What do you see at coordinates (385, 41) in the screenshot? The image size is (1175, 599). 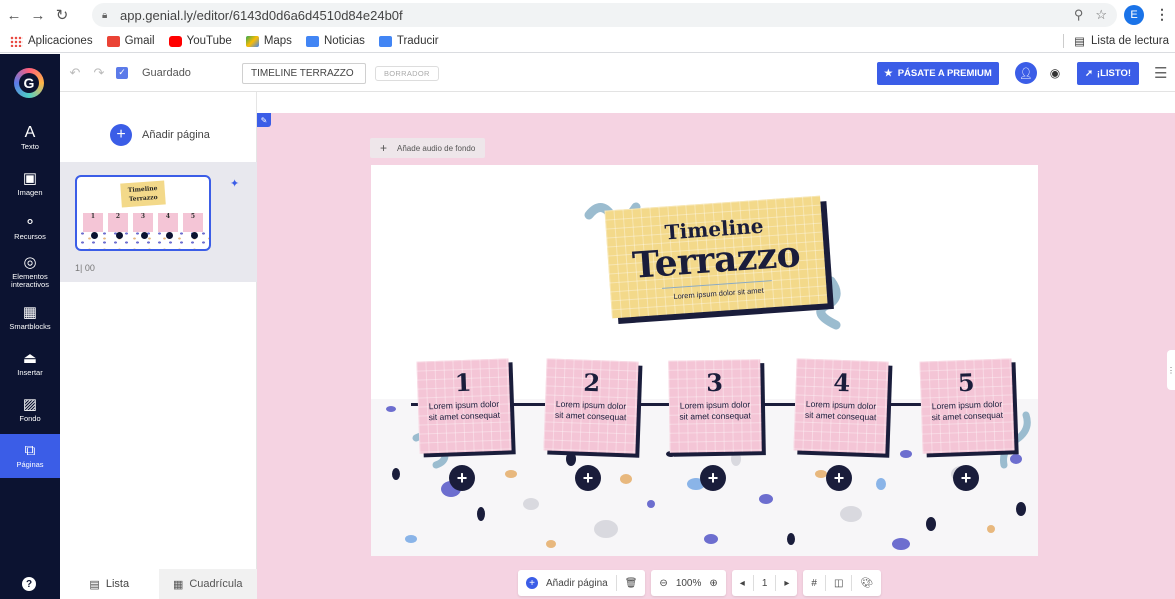 I see `translate-icon` at bounding box center [385, 41].